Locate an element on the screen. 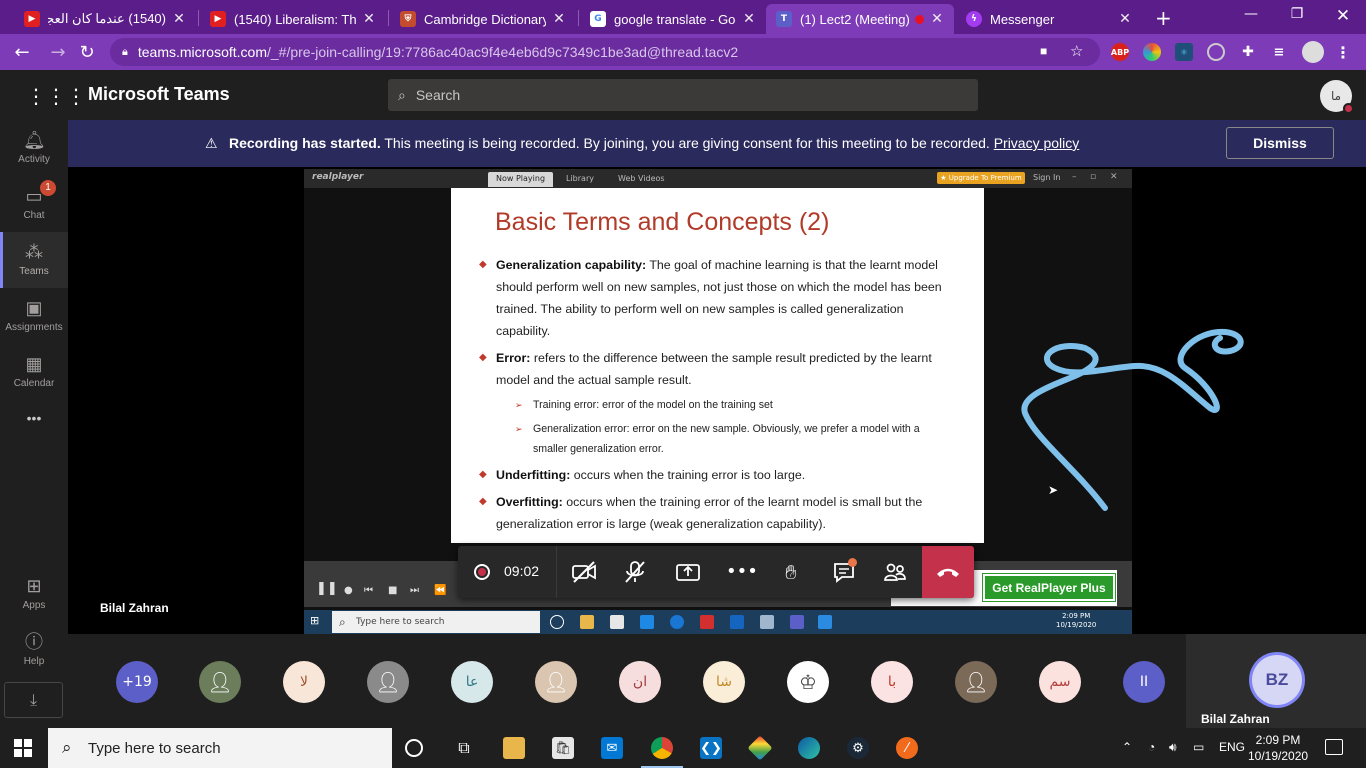 The width and height of the screenshot is (1366, 768). browser-tab: G google translate - Goog ✕ is located at coordinates (673, 19).